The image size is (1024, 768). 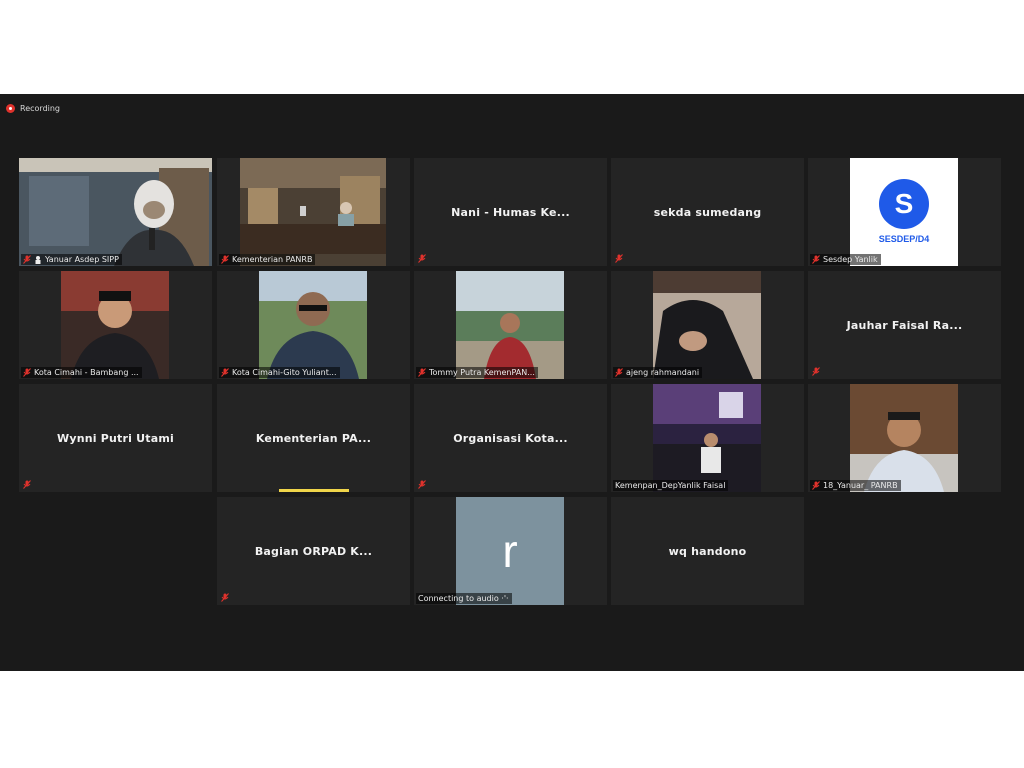 I want to click on participant-caption: Yanuar Asdep SIPP, so click(x=71, y=259).